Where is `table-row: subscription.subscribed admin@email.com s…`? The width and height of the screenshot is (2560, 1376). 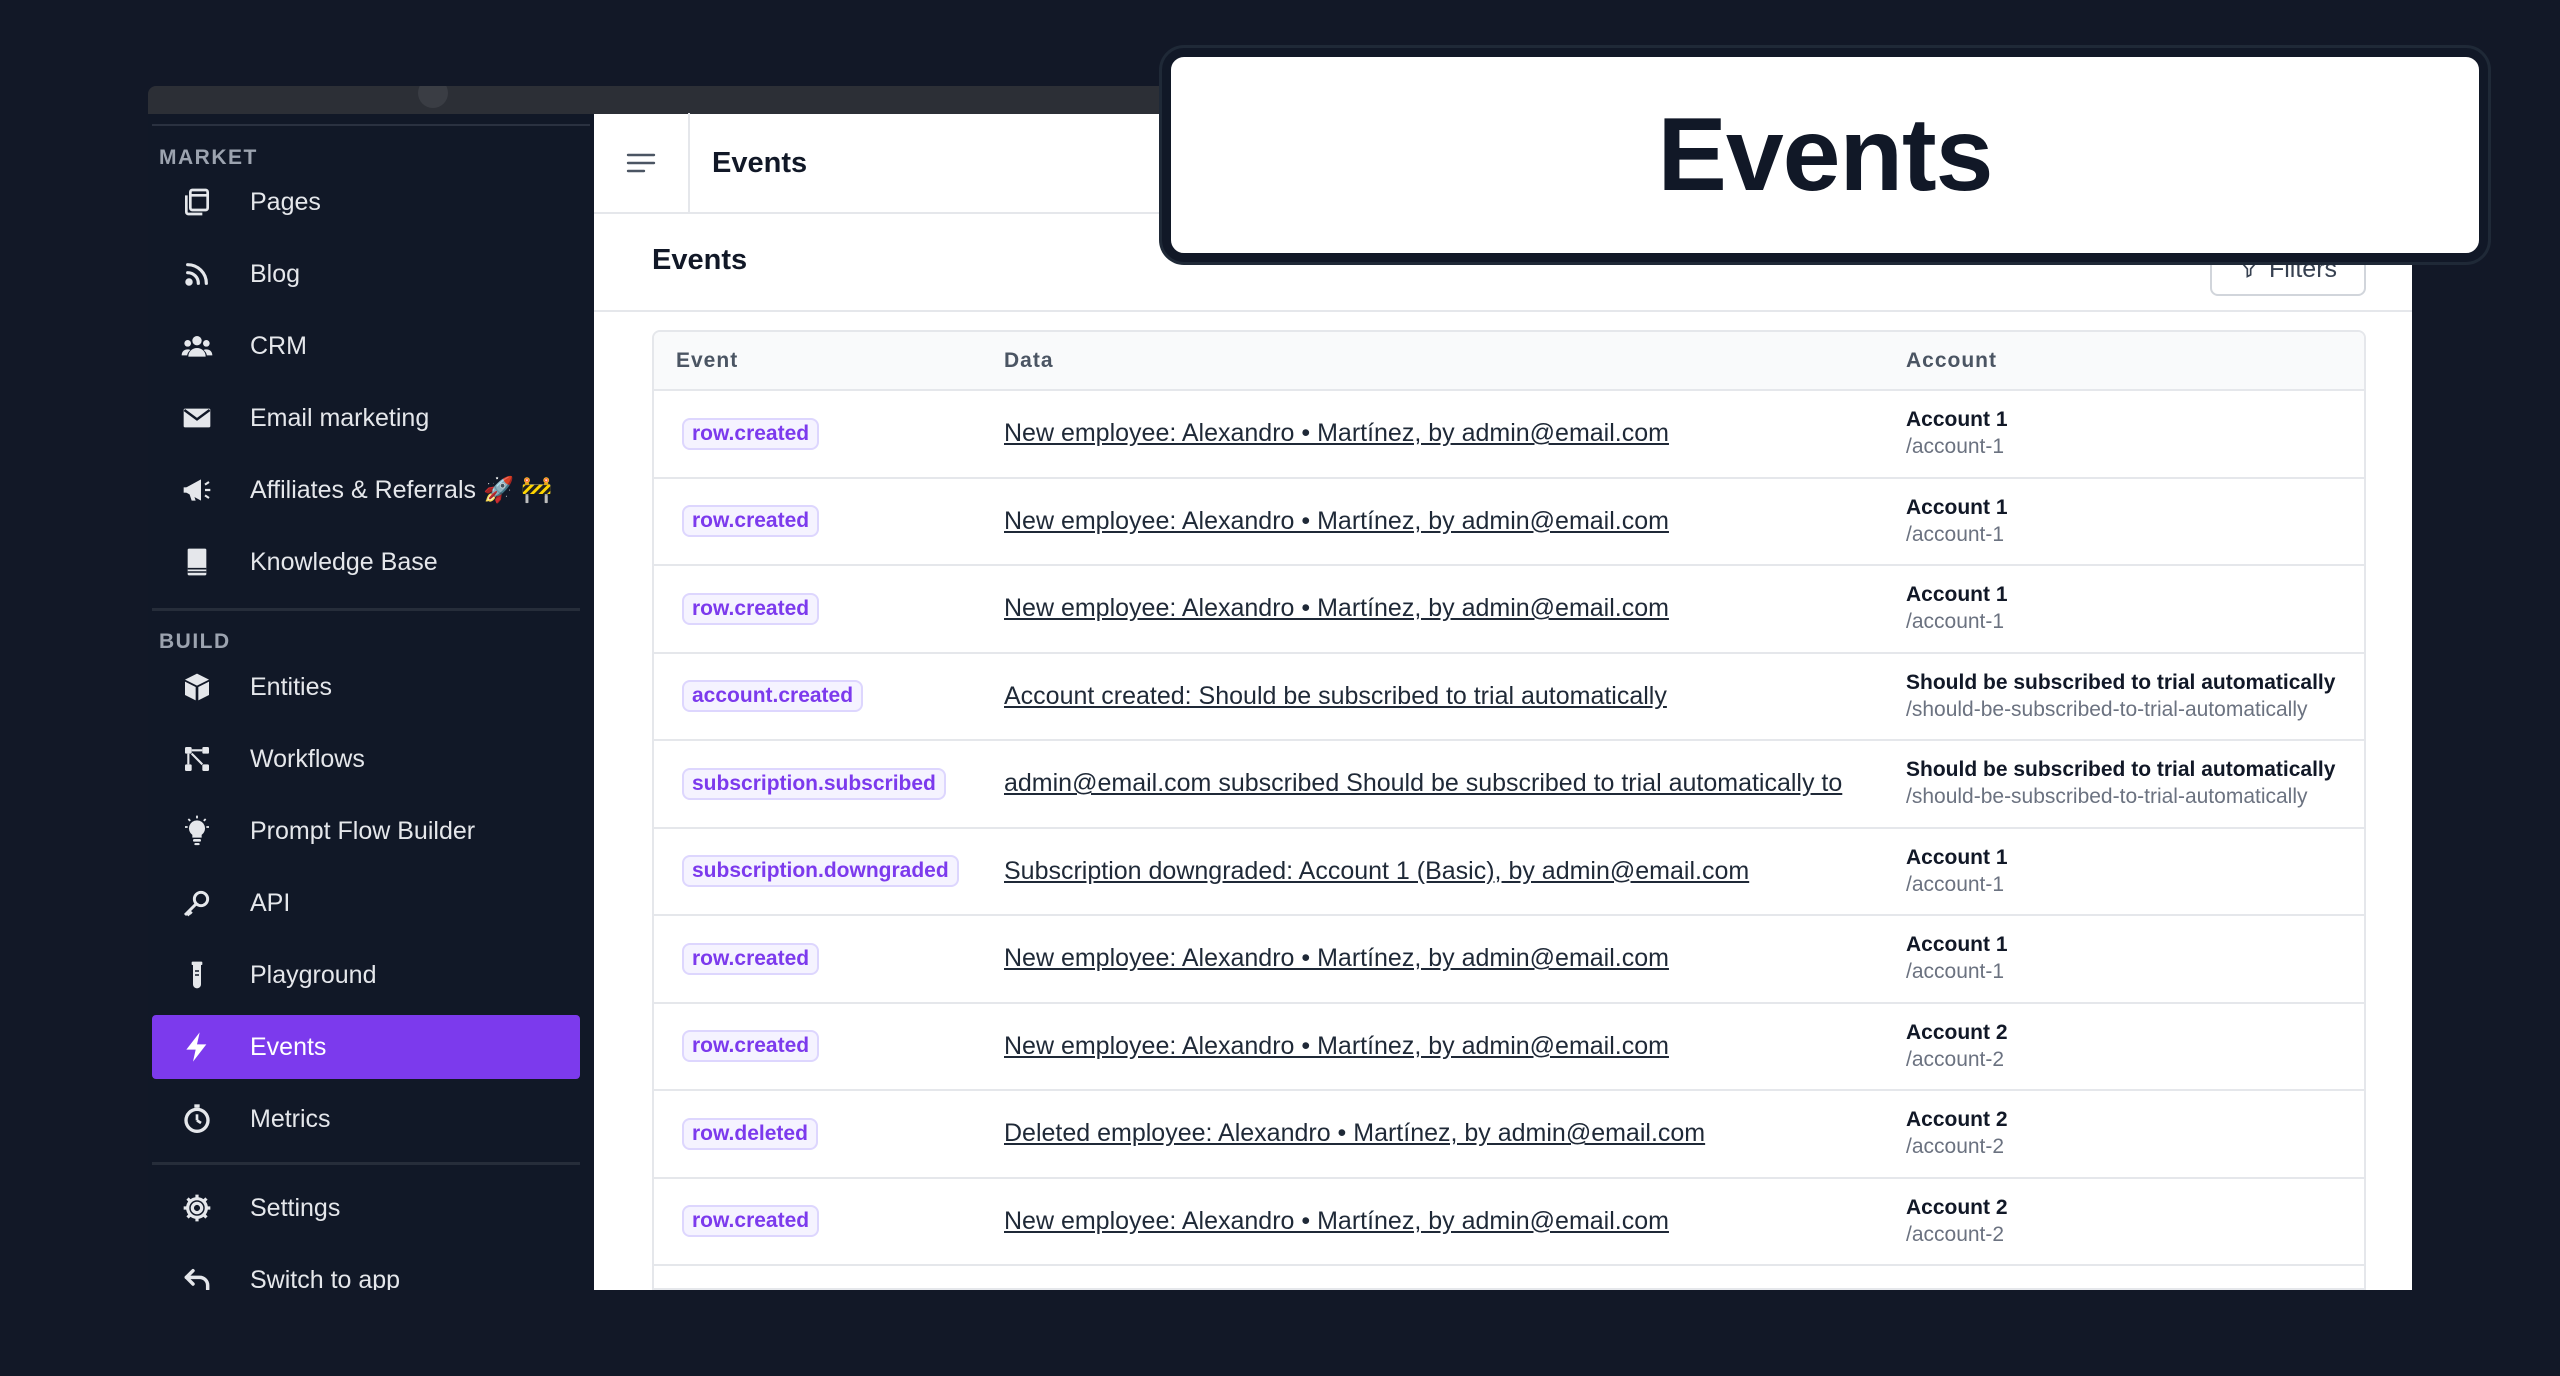 table-row: subscription.subscribed admin@email.com s… is located at coordinates (1509, 784).